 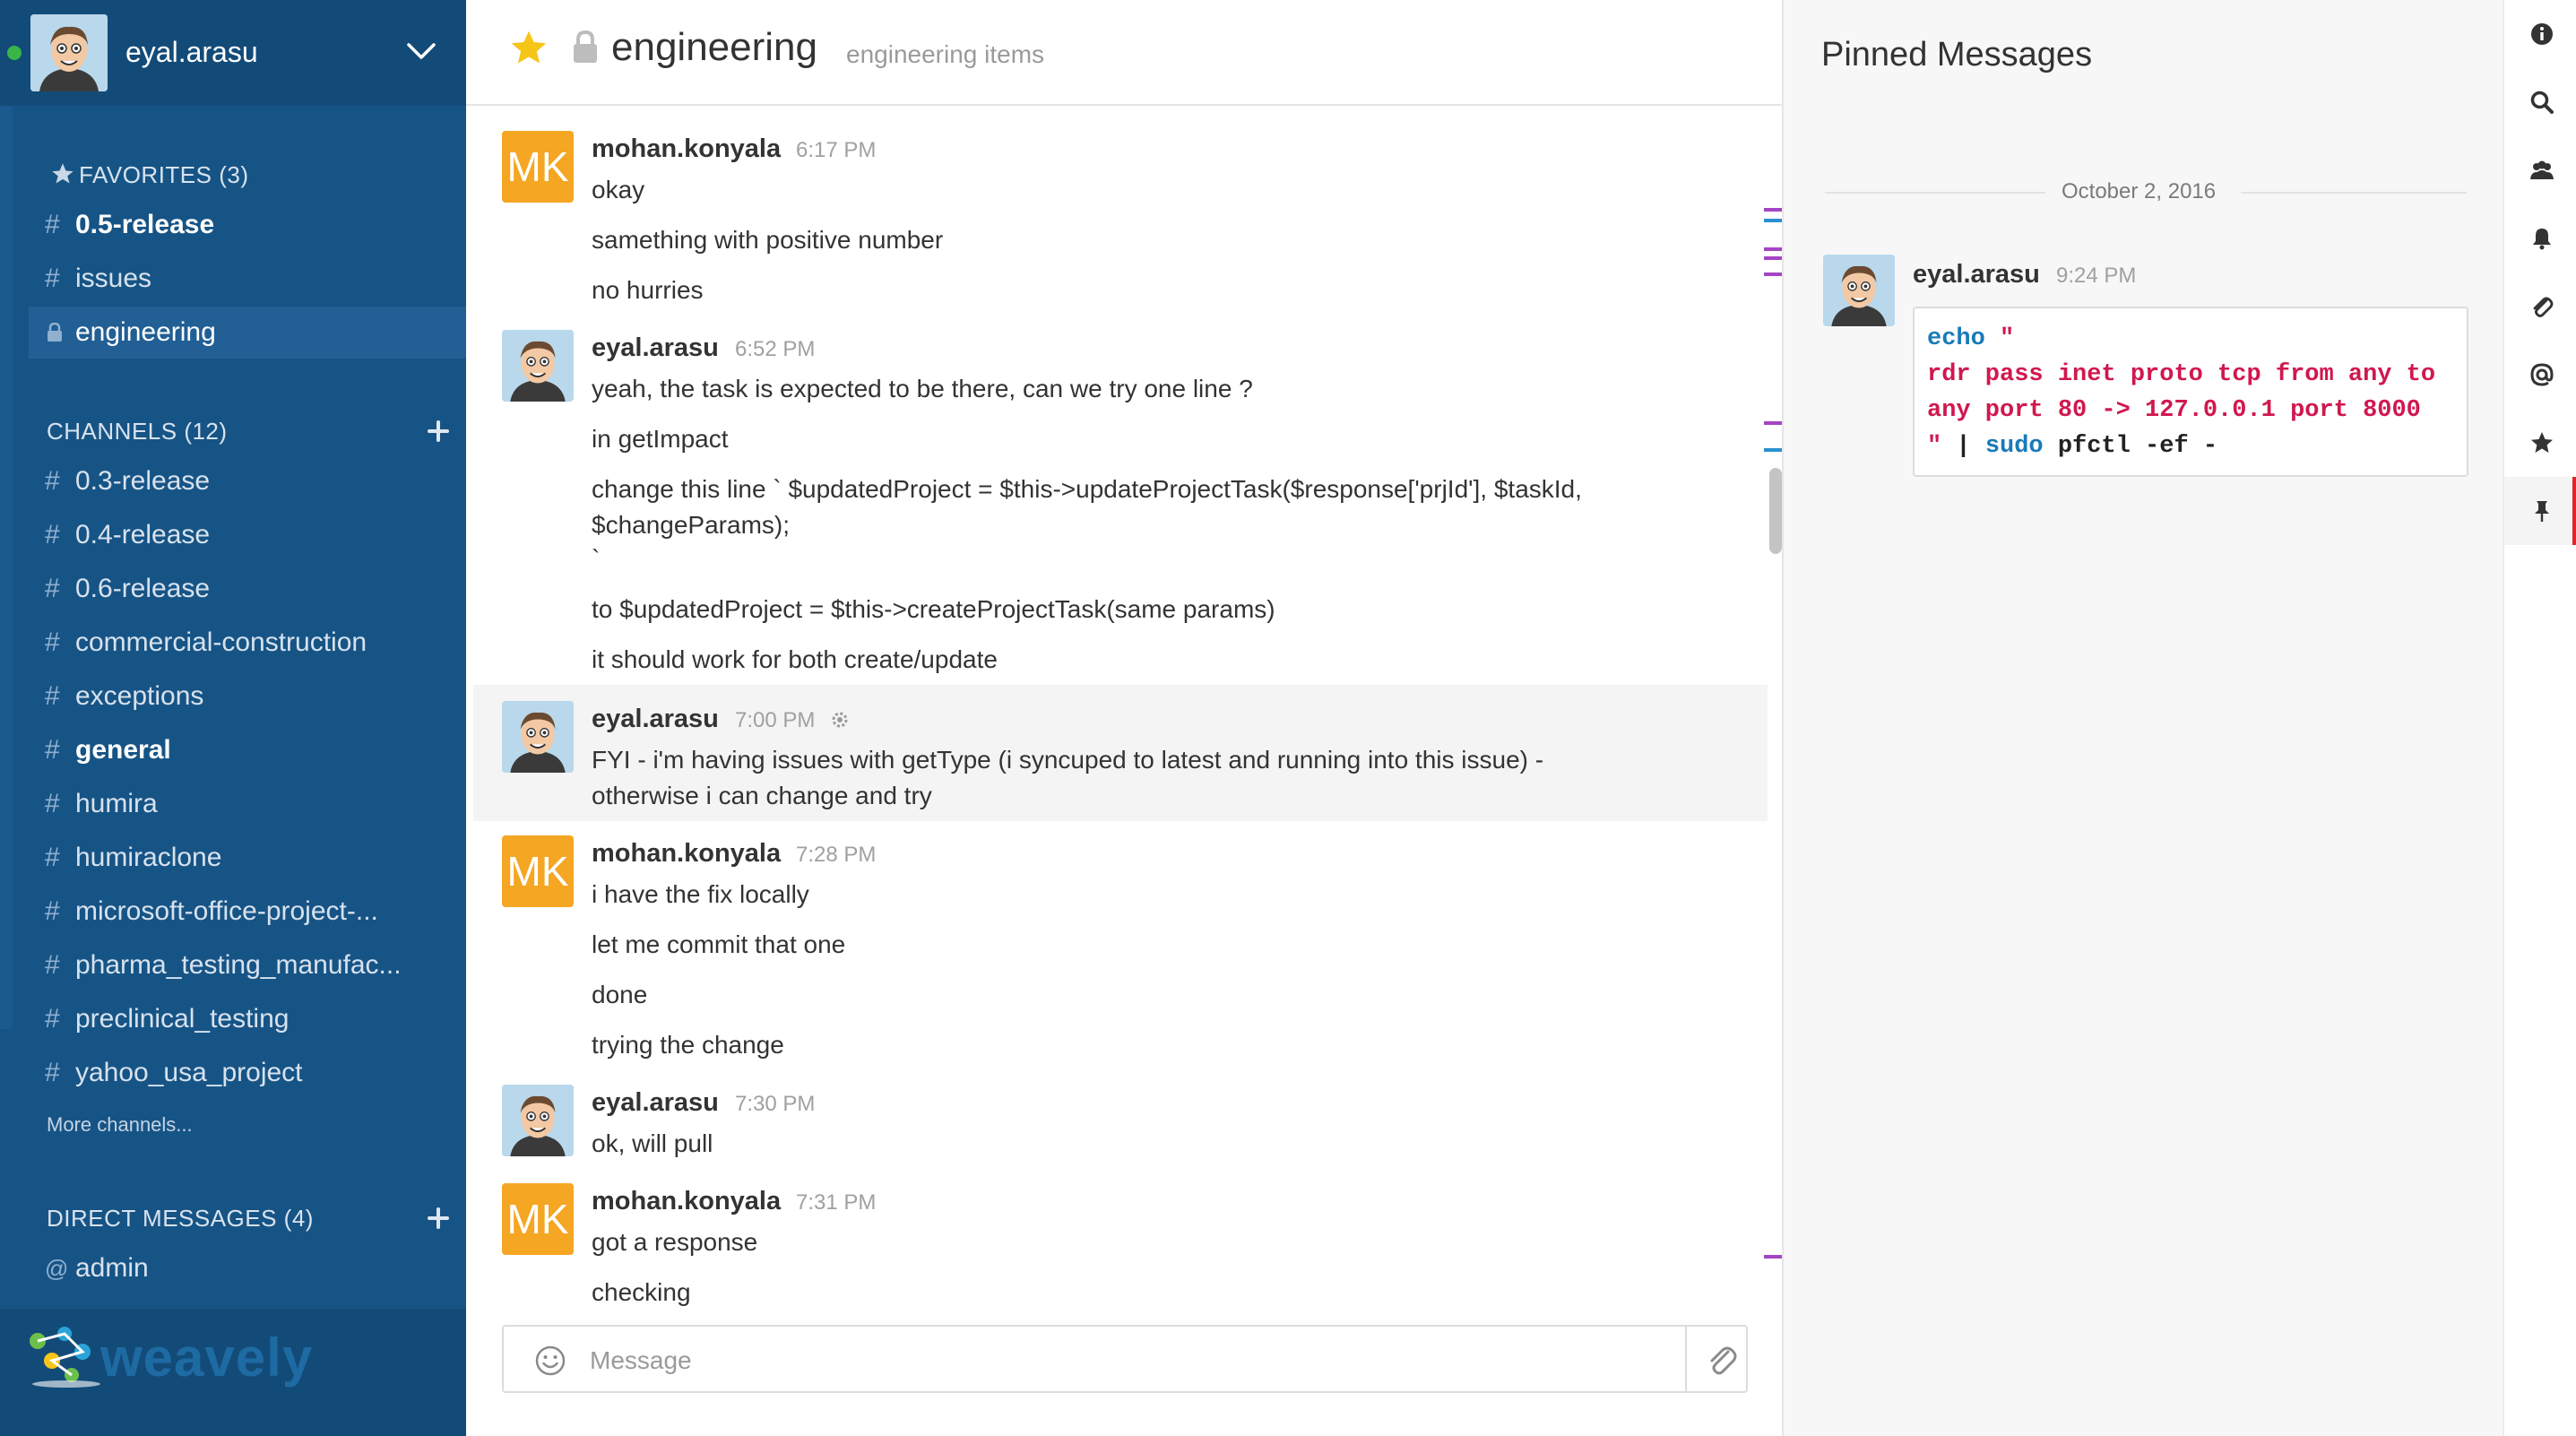 What do you see at coordinates (775, 1104) in the screenshot?
I see `post-time: 7:30 PM` at bounding box center [775, 1104].